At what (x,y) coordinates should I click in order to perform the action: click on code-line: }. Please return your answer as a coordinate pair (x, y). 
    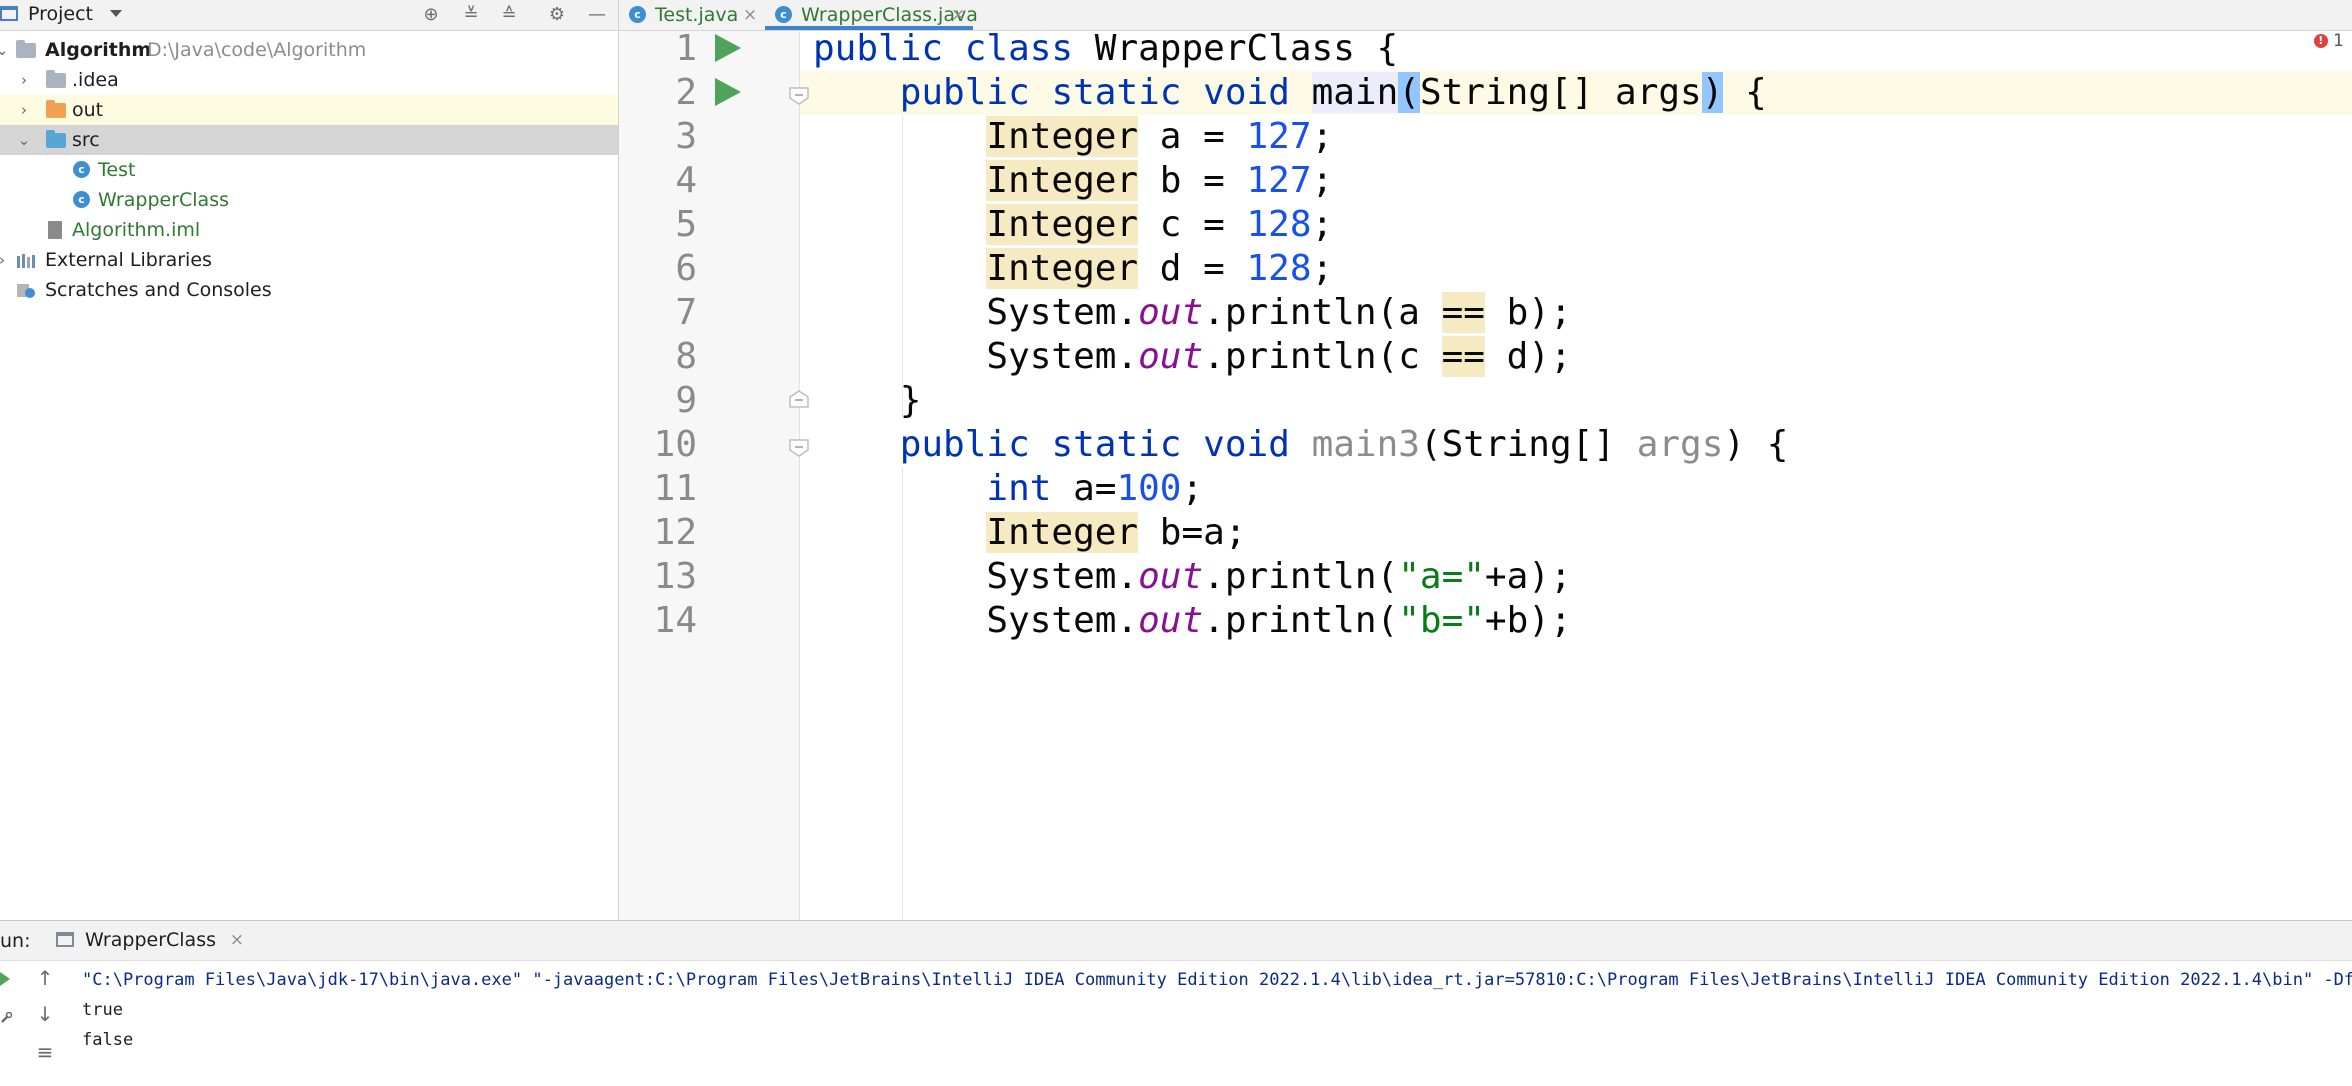
    Looking at the image, I should click on (867, 401).